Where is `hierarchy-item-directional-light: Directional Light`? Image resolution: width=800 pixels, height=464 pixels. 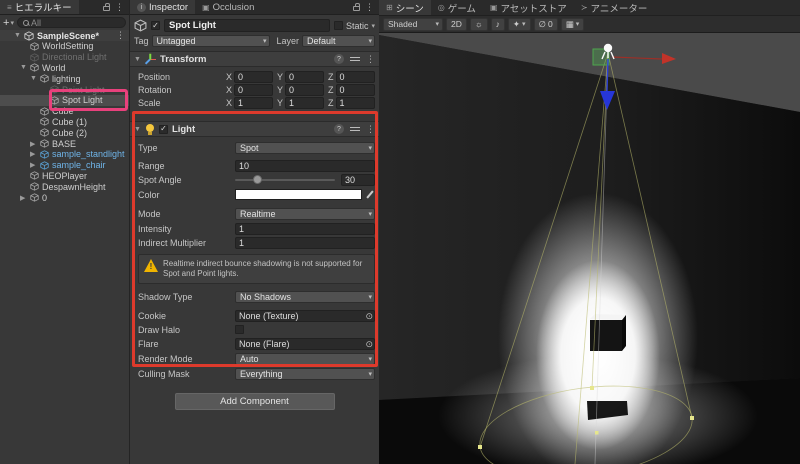 hierarchy-item-directional-light: Directional Light is located at coordinates (64, 57).